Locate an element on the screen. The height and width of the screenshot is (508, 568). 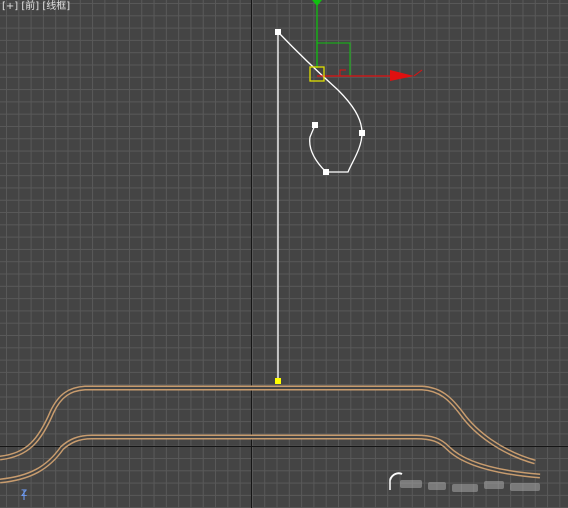
watermark-logo is located at coordinates (468, 485).